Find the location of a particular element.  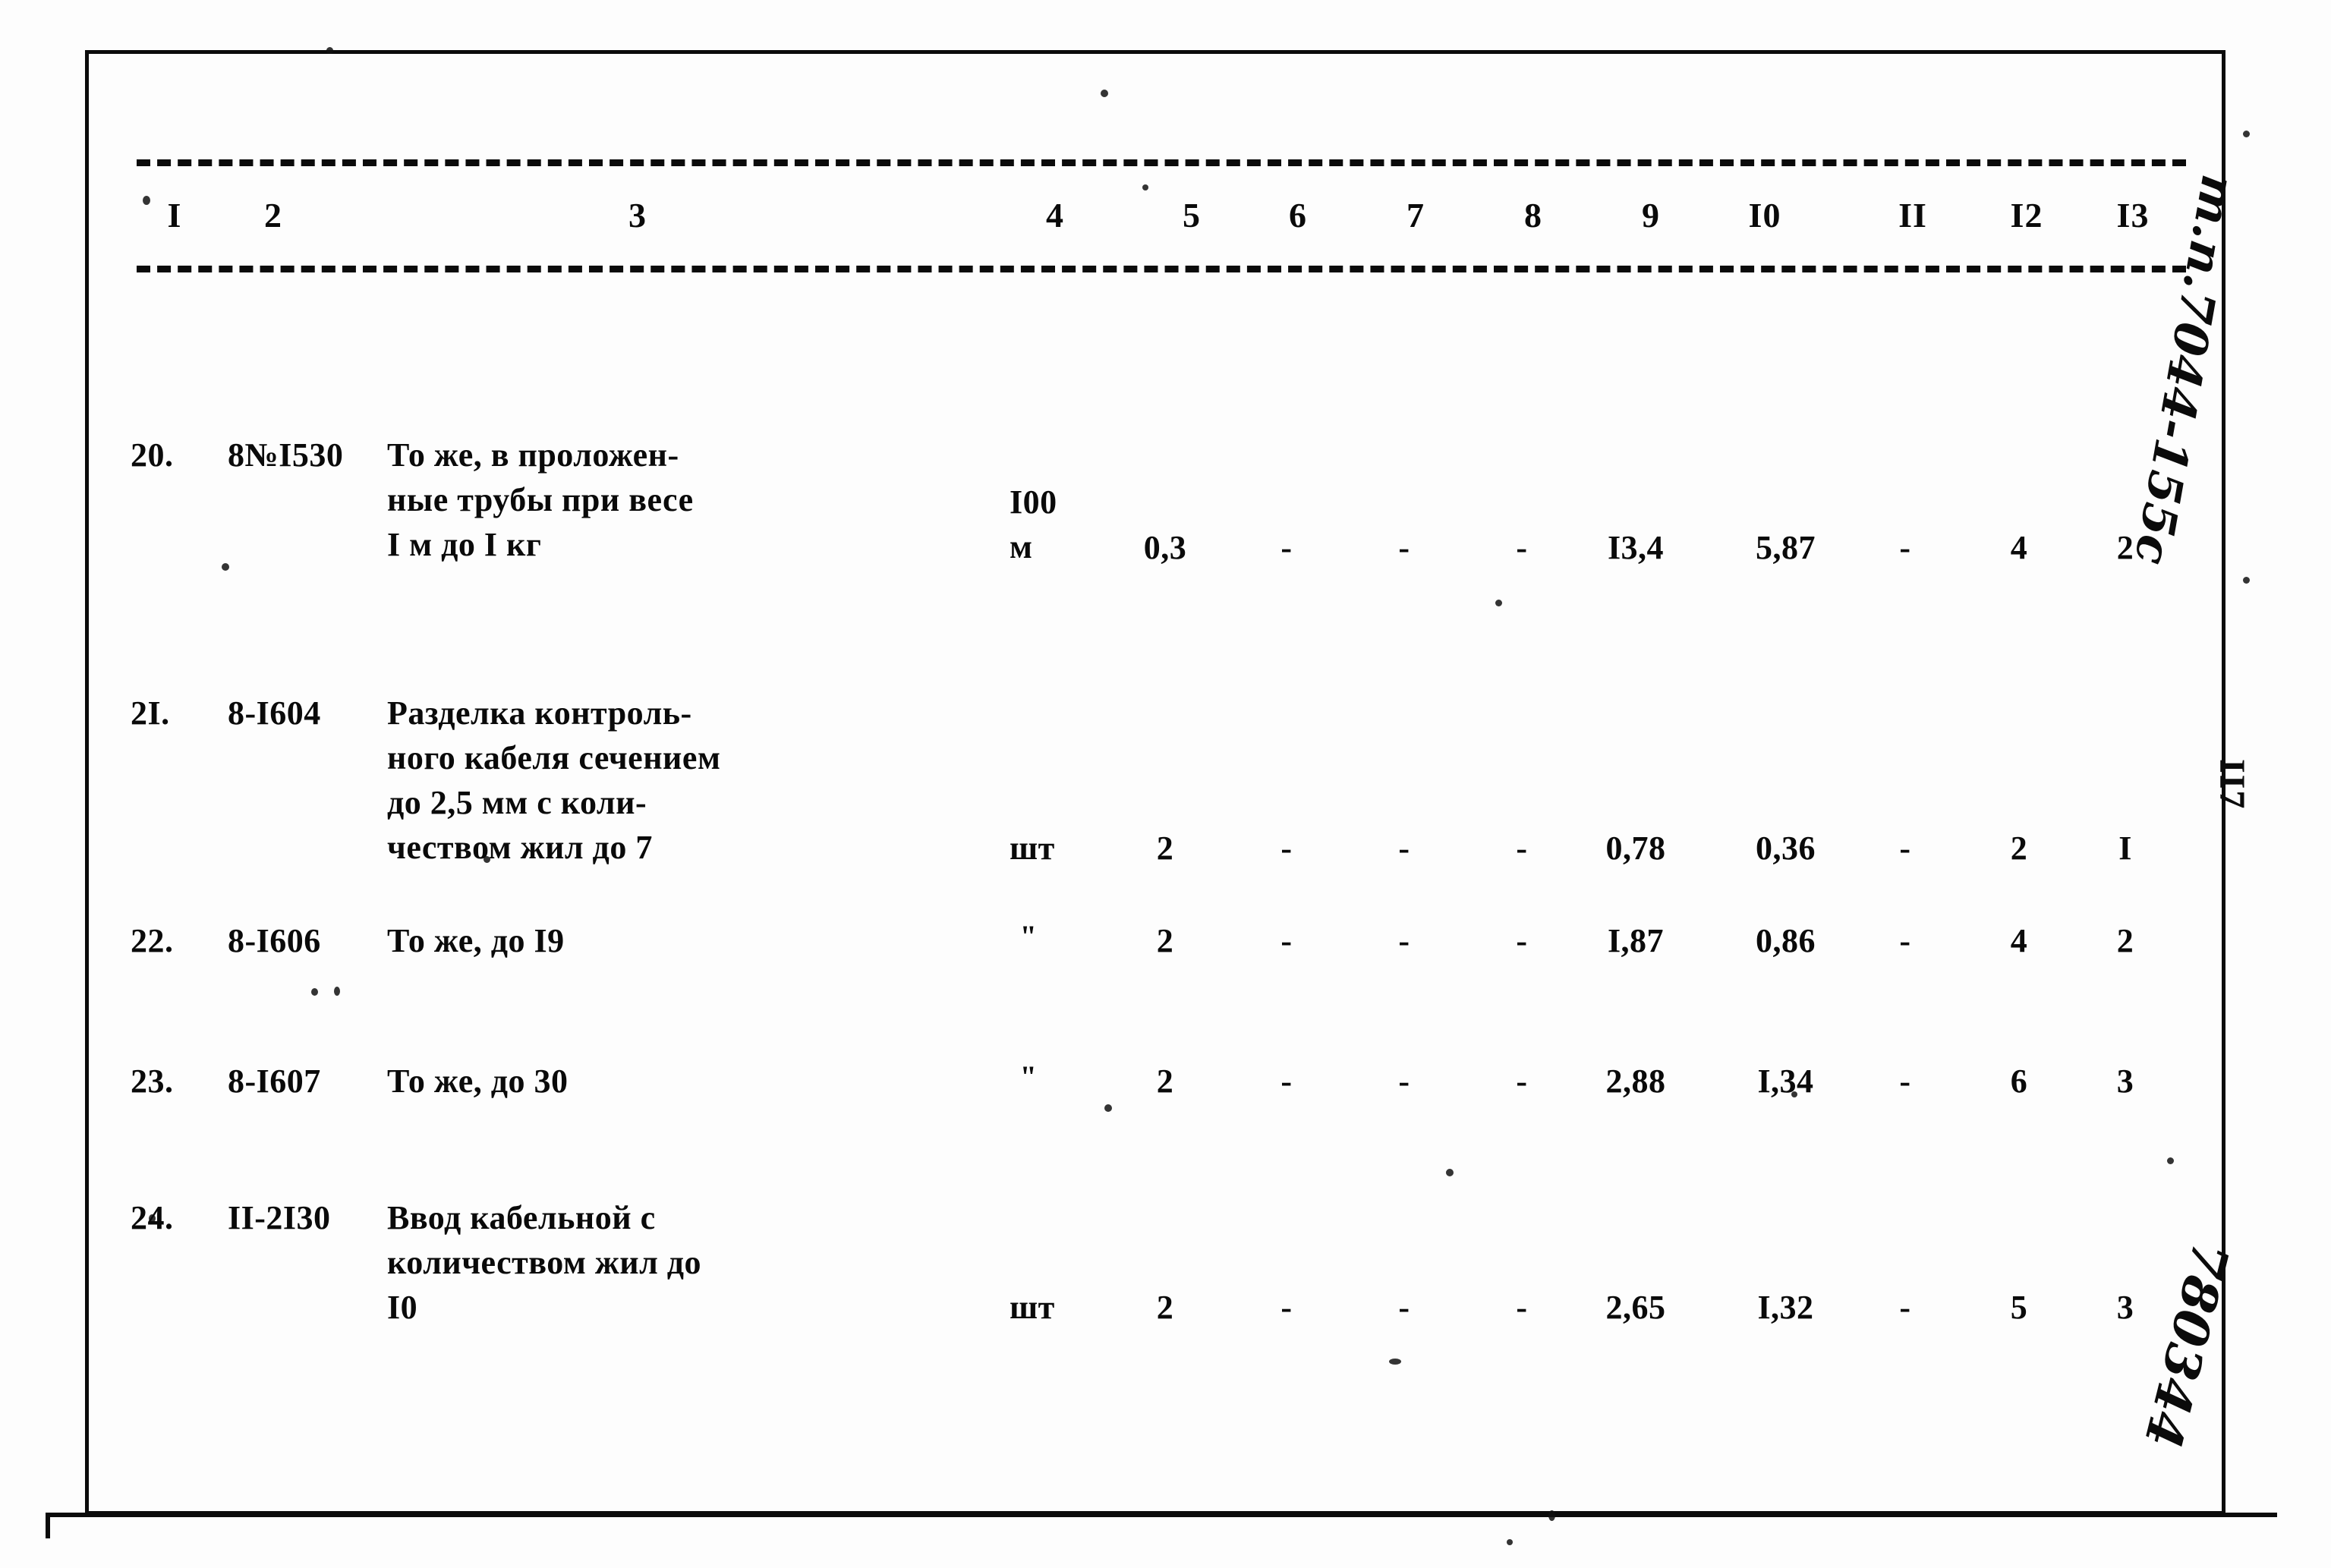

page-border-left-stub is located at coordinates (48, 1525).